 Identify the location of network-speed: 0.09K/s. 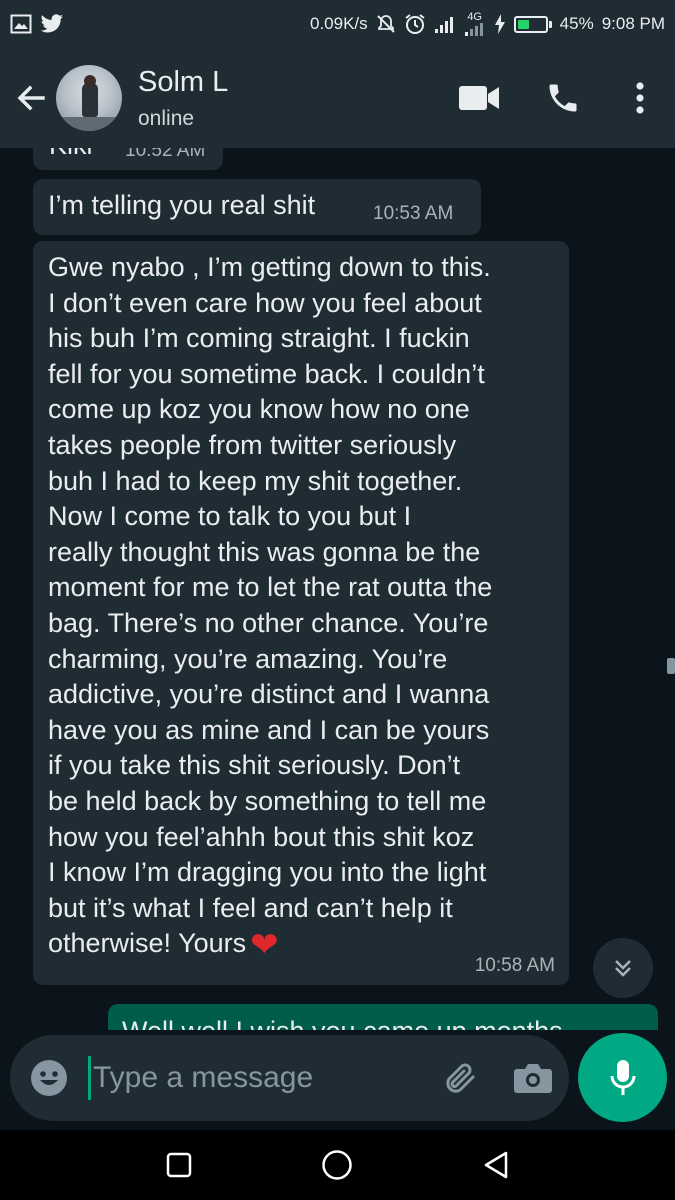
(339, 23).